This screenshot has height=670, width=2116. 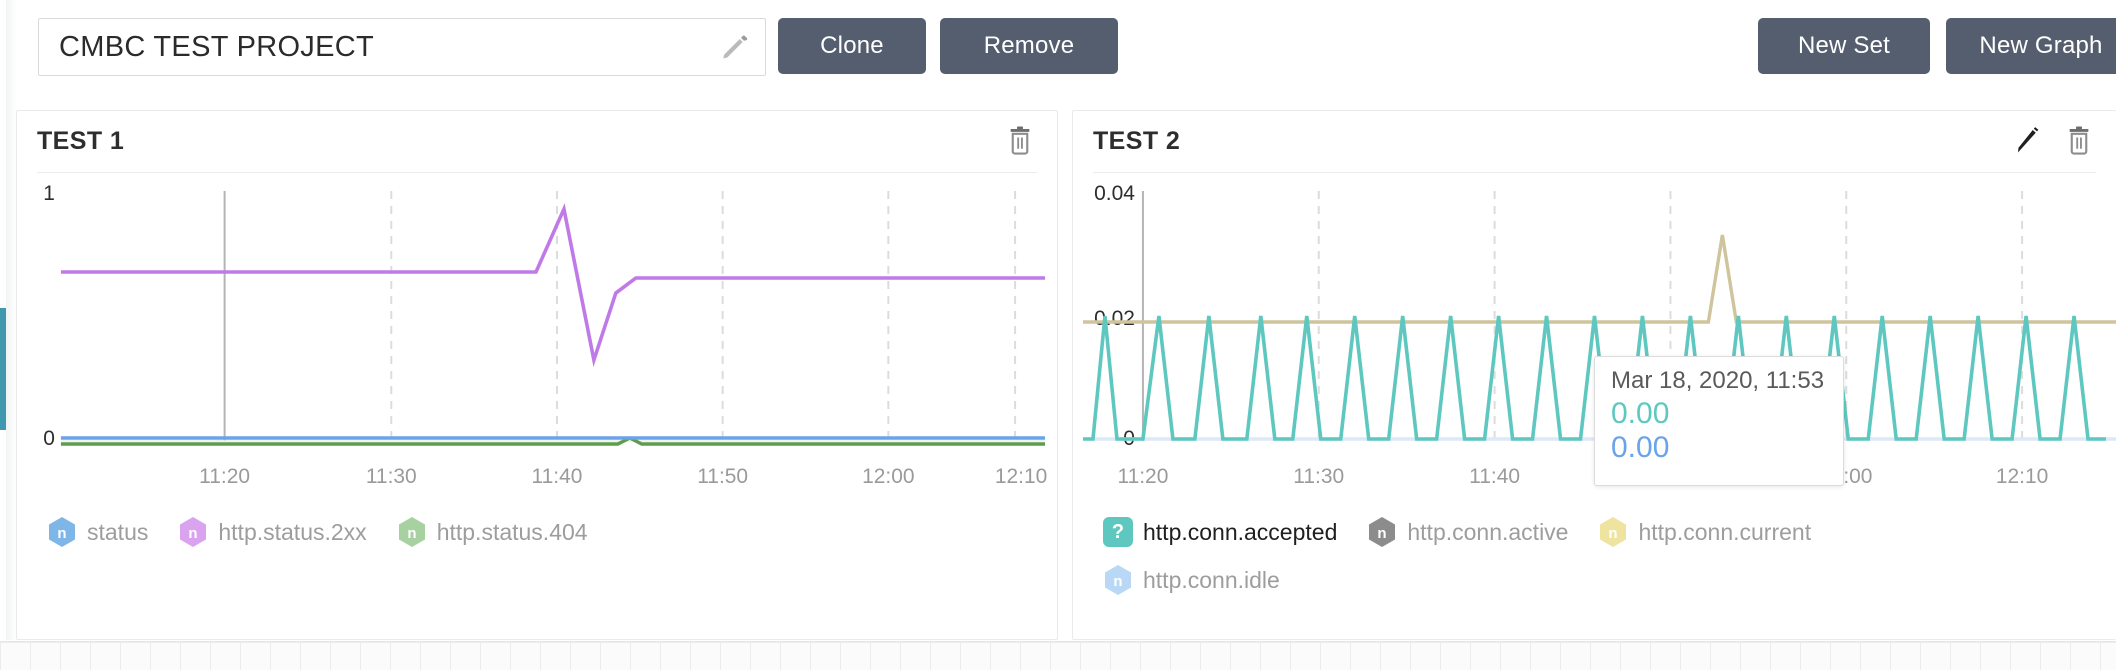 I want to click on remove-button: Remove, so click(x=1029, y=46).